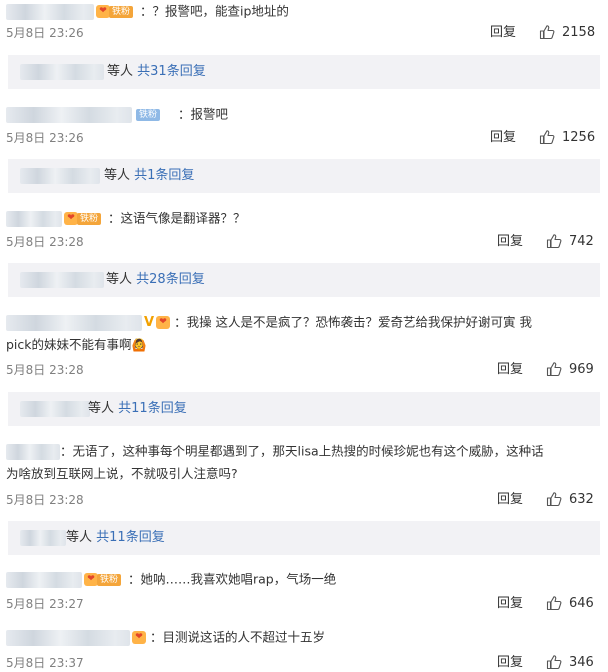 The image size is (608, 672). Describe the element at coordinates (579, 32) in the screenshot. I see `like-count: 2158` at that location.